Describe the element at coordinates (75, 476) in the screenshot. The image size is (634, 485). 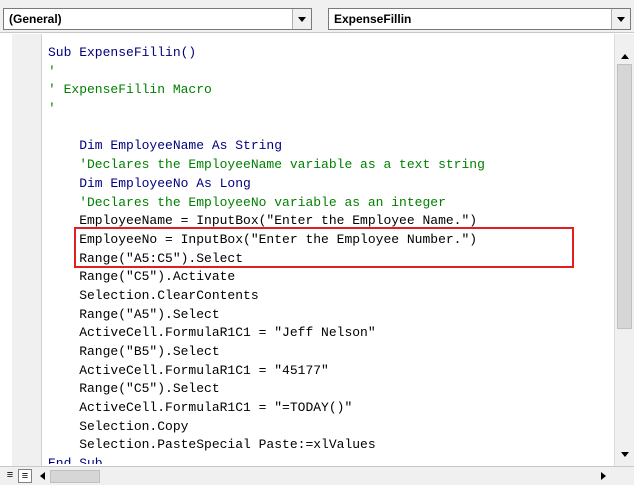
I see `horizontal-scroll-thumb` at that location.